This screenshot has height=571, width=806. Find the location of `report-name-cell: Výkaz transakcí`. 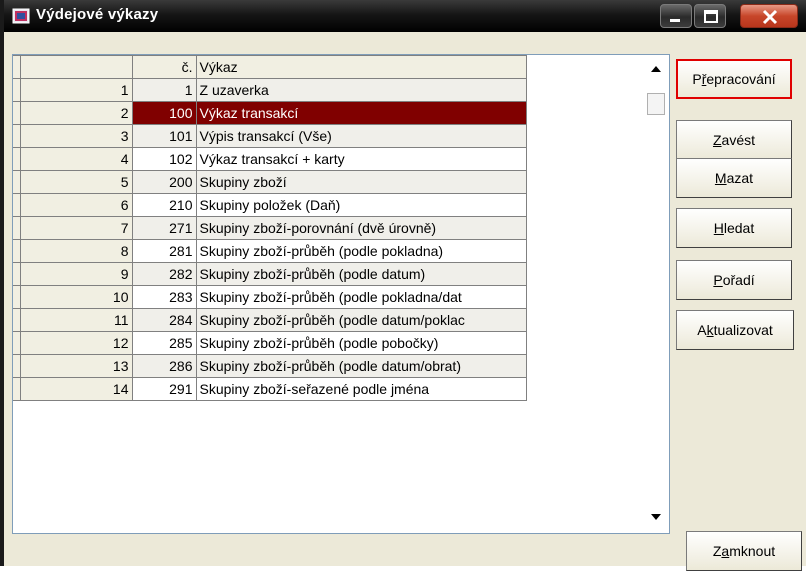

report-name-cell: Výkaz transakcí is located at coordinates (361, 113).